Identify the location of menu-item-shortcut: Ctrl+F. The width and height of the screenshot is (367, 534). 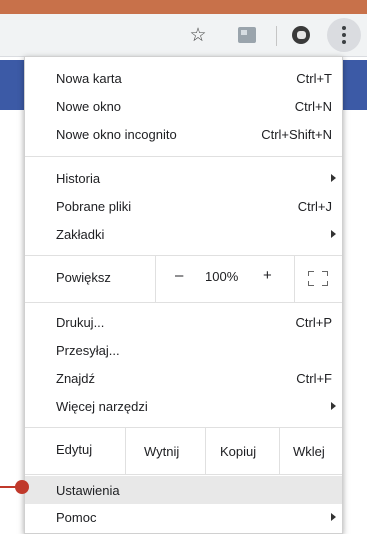
(314, 378).